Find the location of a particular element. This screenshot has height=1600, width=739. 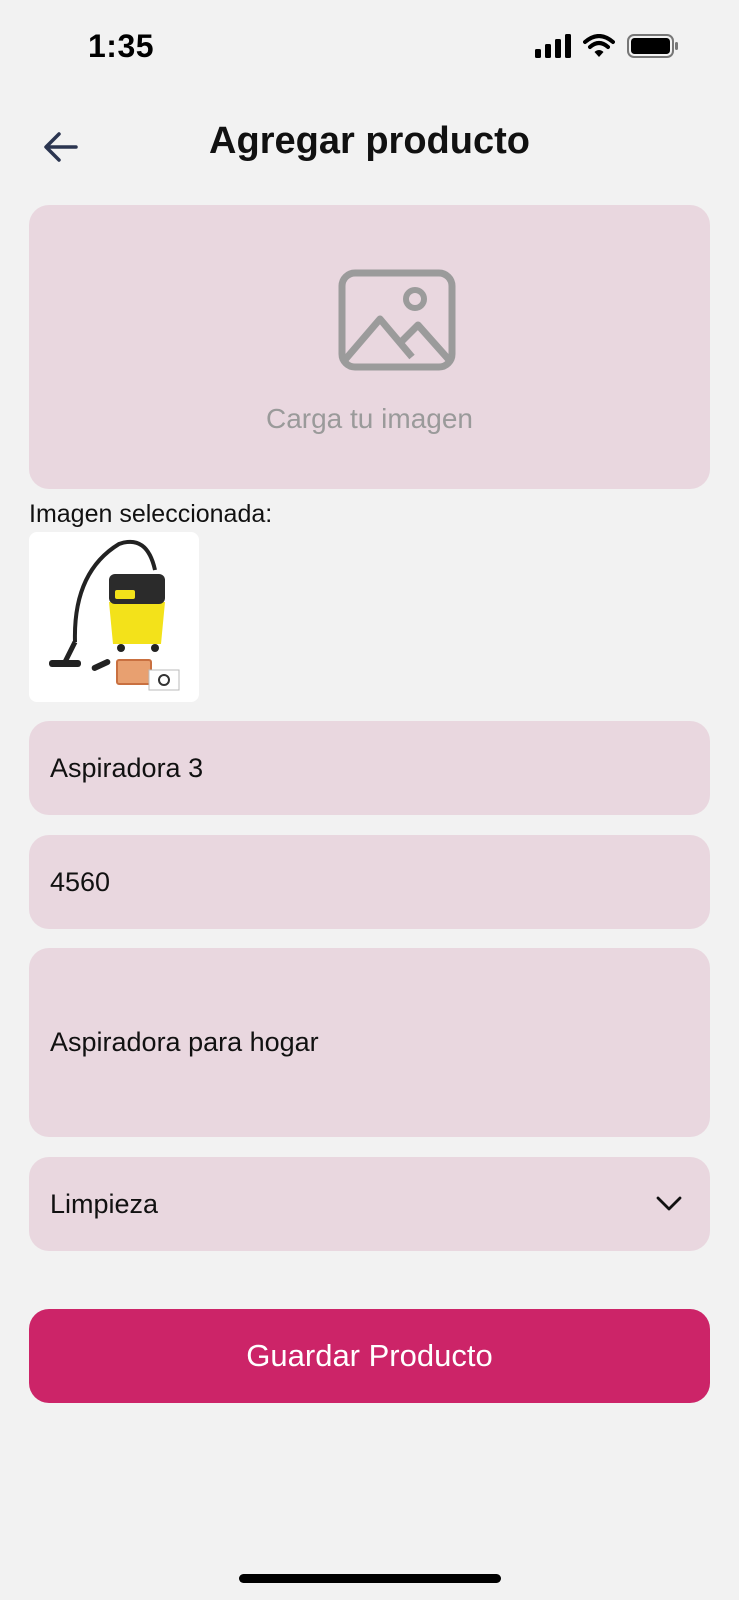

signal-icon is located at coordinates (553, 46).